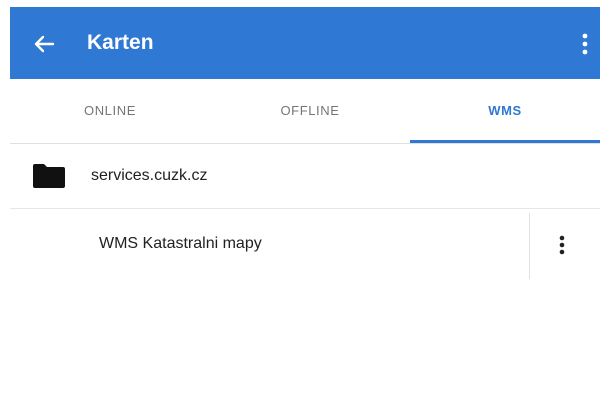  Describe the element at coordinates (310, 111) in the screenshot. I see `tab-offline: OFFLINE` at that location.